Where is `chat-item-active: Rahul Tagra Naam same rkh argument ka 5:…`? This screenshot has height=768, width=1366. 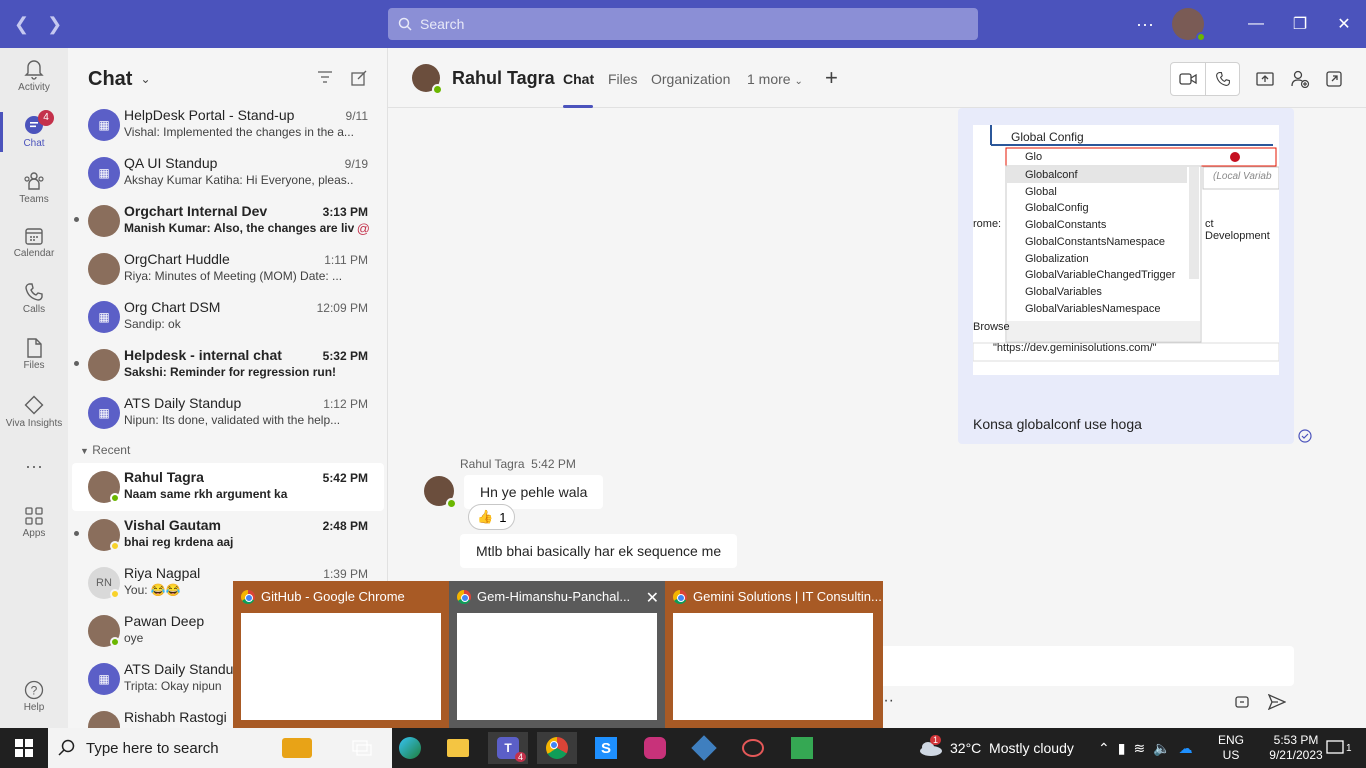 chat-item-active: Rahul Tagra Naam same rkh argument ka 5:… is located at coordinates (228, 487).